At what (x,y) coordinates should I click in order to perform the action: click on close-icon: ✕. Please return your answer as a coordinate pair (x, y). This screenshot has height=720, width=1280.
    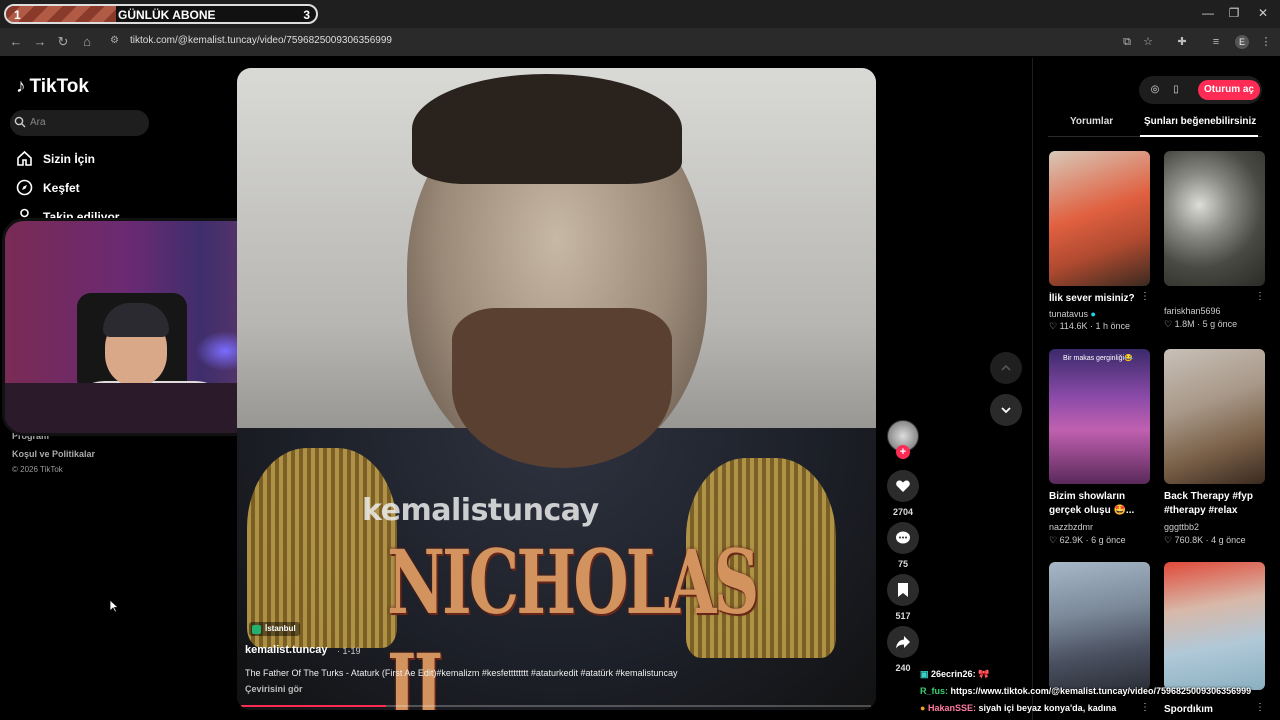
    Looking at the image, I should click on (1263, 13).